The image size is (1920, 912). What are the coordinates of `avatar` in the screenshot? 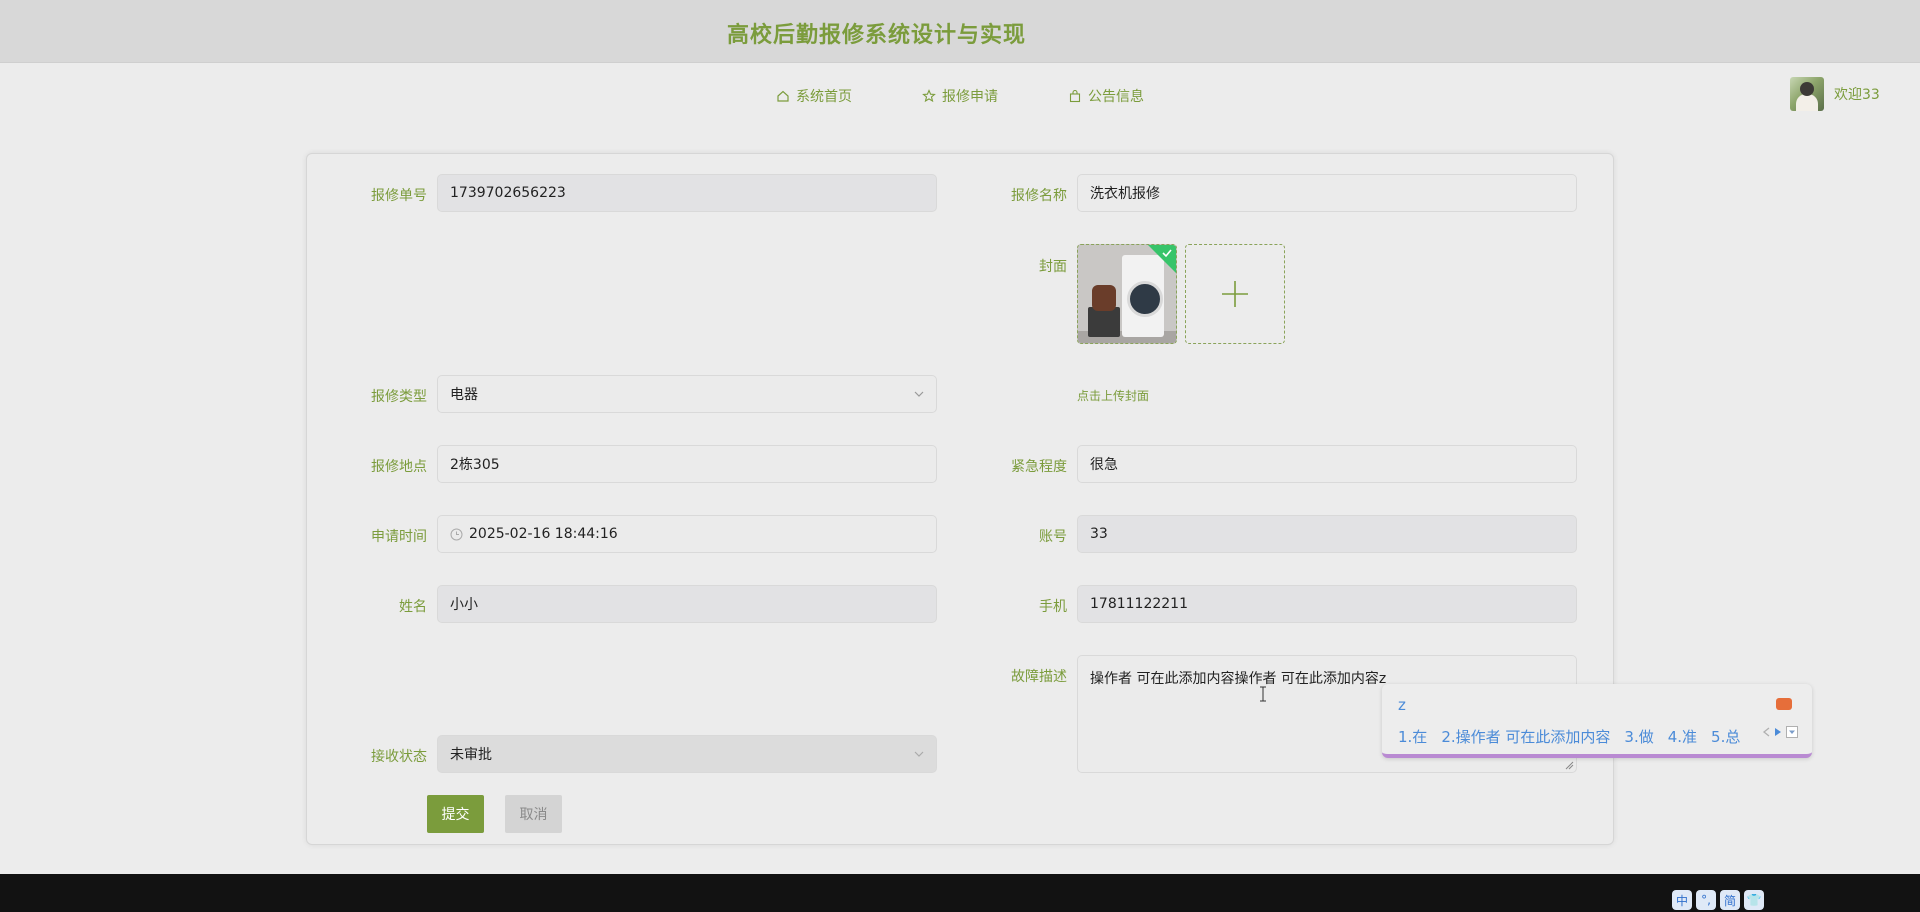 It's located at (1807, 94).